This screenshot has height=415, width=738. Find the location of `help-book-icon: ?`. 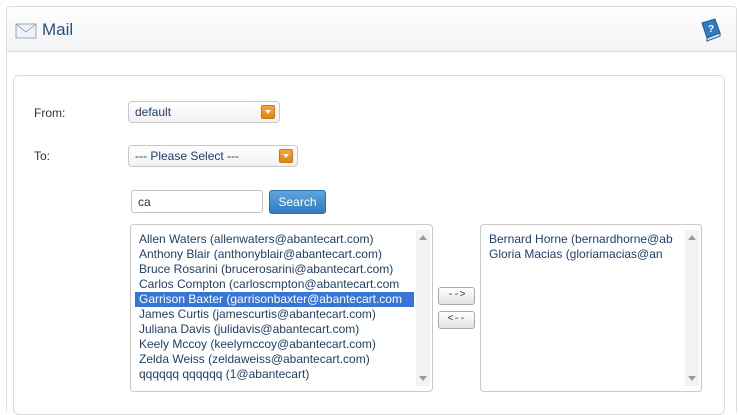

help-book-icon: ? is located at coordinates (711, 30).